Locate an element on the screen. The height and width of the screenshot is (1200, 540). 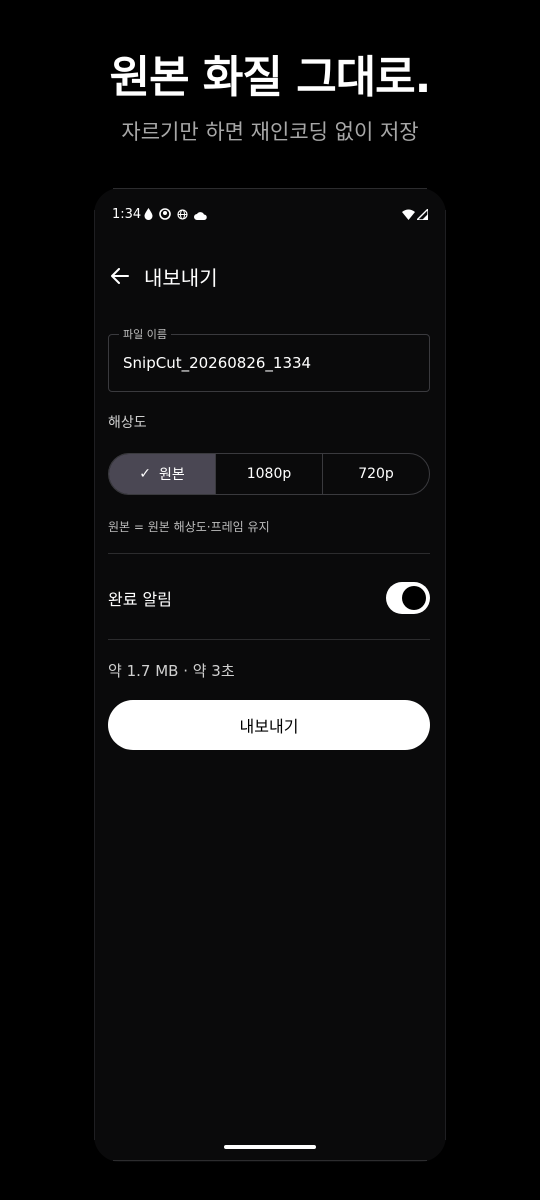
resolution-option-720p: 720p is located at coordinates (376, 474).